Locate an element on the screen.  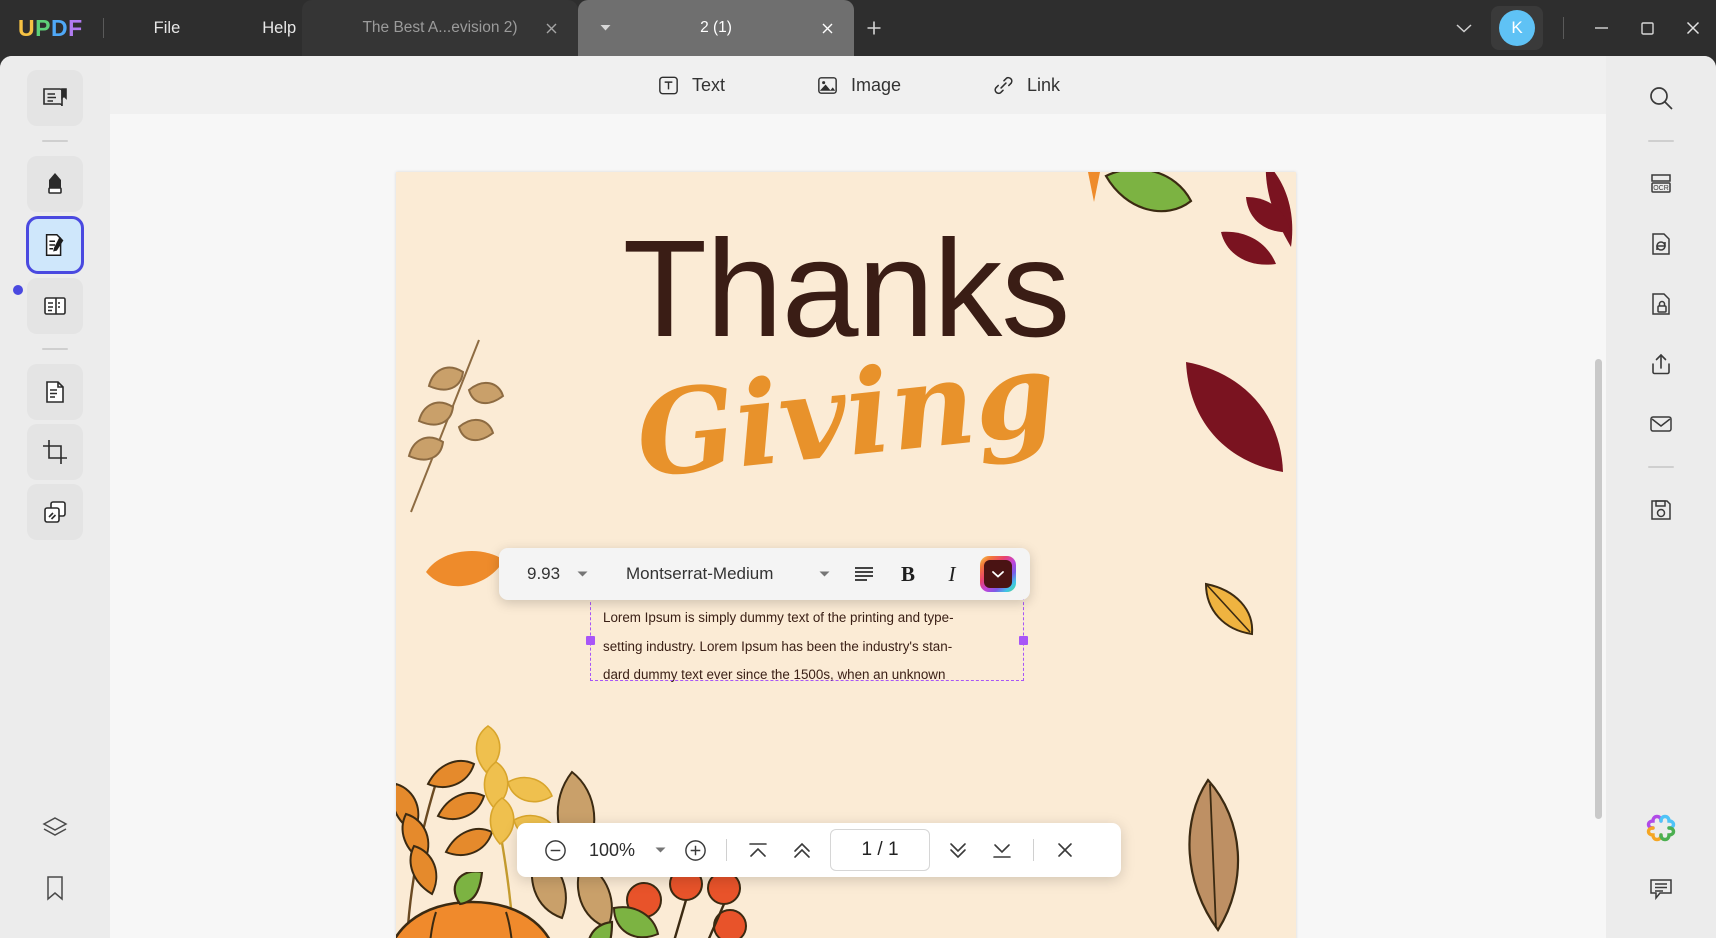
tool-link: Link is located at coordinates (1025, 85).